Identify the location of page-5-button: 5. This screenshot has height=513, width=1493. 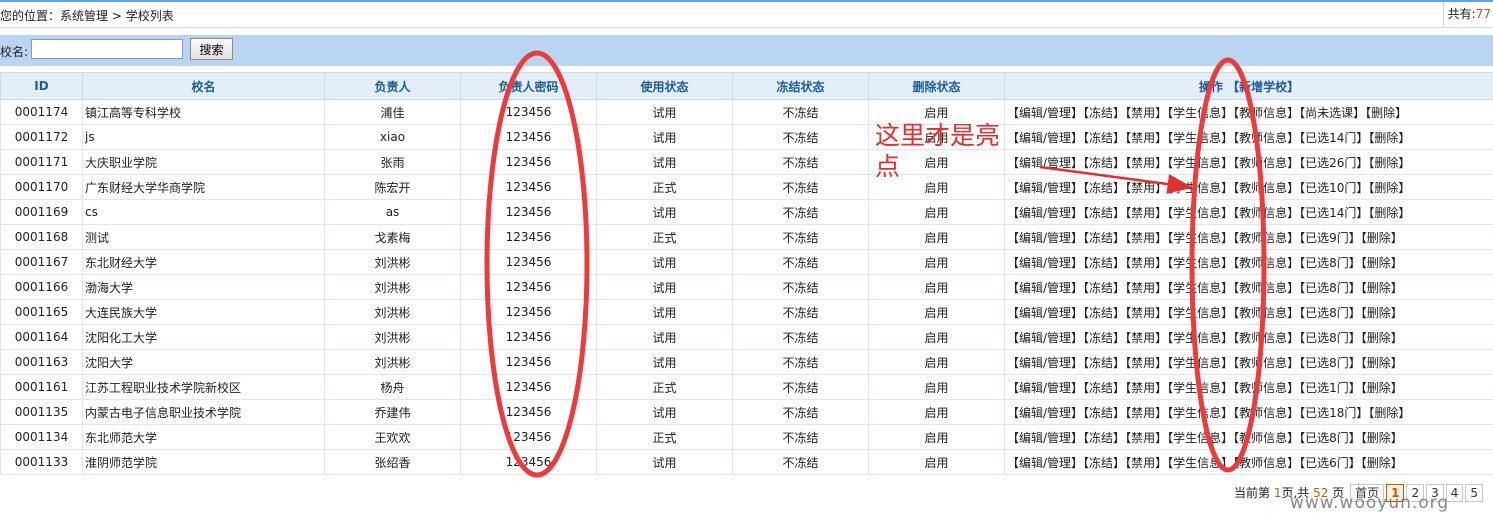
(1474, 493).